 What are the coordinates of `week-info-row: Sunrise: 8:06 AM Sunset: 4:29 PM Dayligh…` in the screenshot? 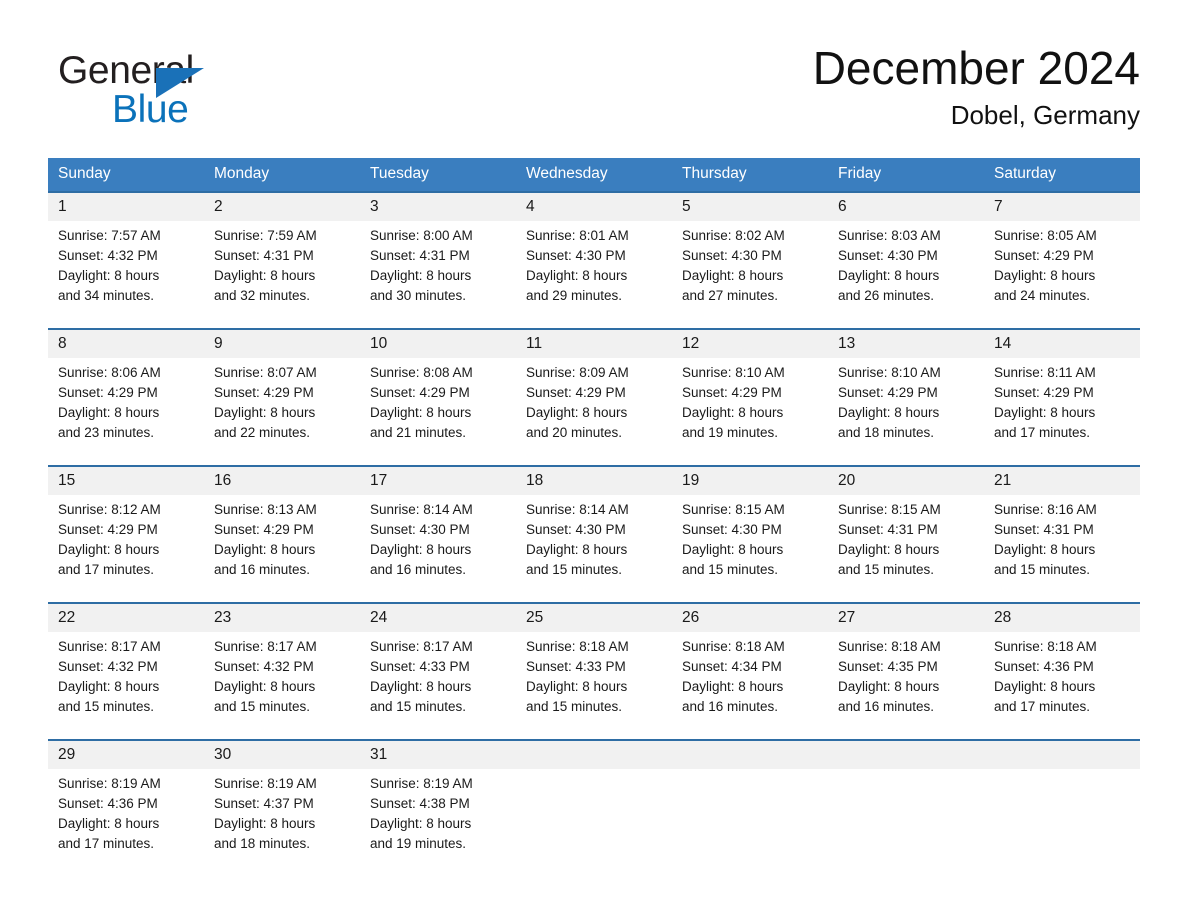 It's located at (594, 405).